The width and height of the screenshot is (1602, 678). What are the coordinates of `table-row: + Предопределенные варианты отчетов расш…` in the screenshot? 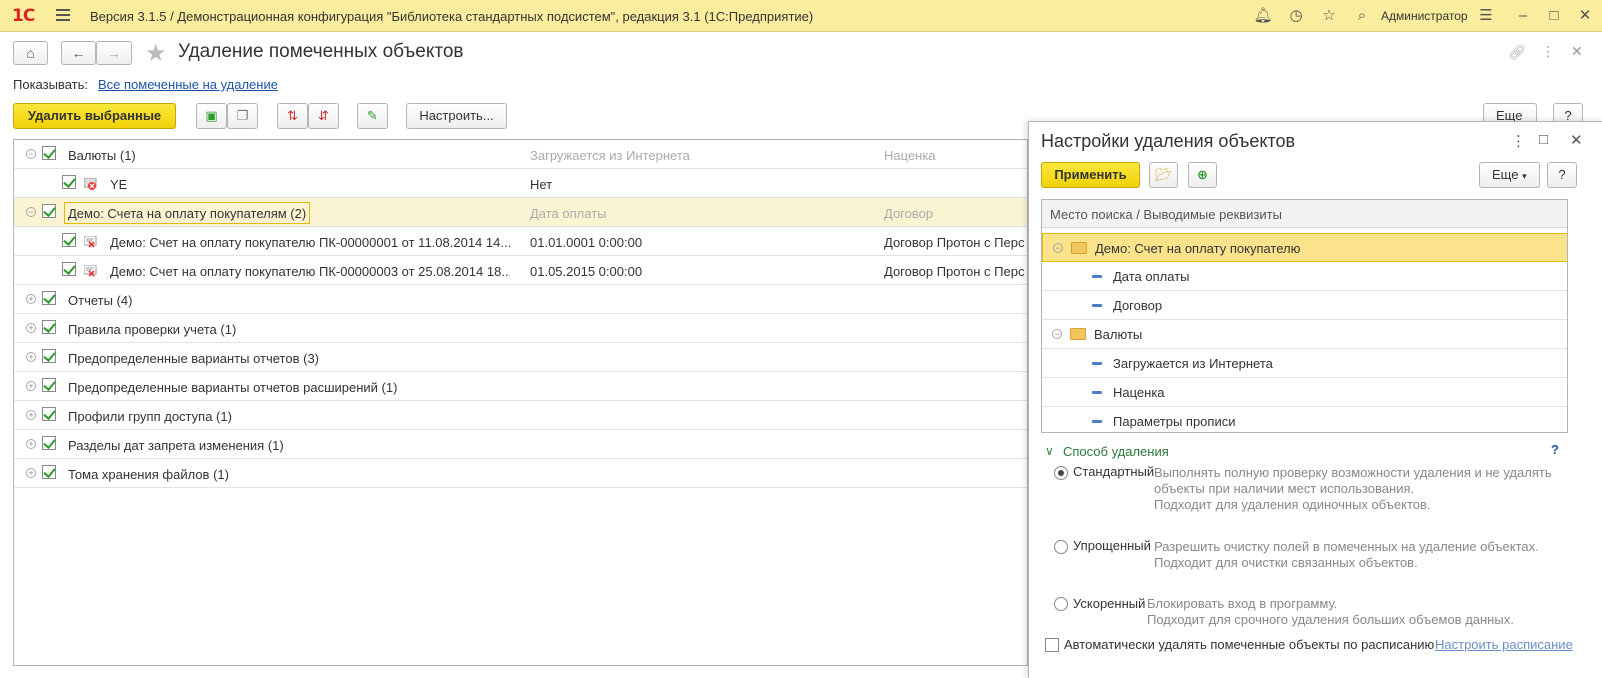 It's located at (520, 386).